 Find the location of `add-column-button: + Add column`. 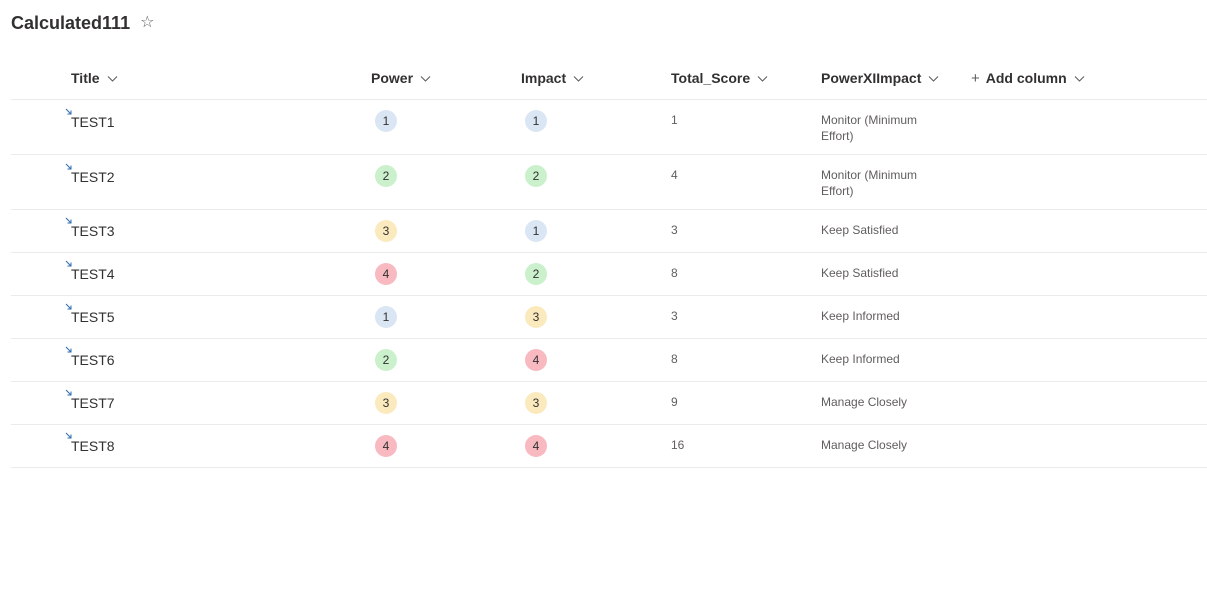

add-column-button: + Add column is located at coordinates (1028, 78).